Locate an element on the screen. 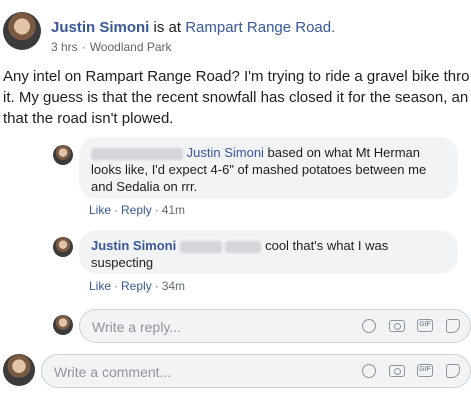 The image size is (471, 404). comment-text: suspecting is located at coordinates (122, 262).